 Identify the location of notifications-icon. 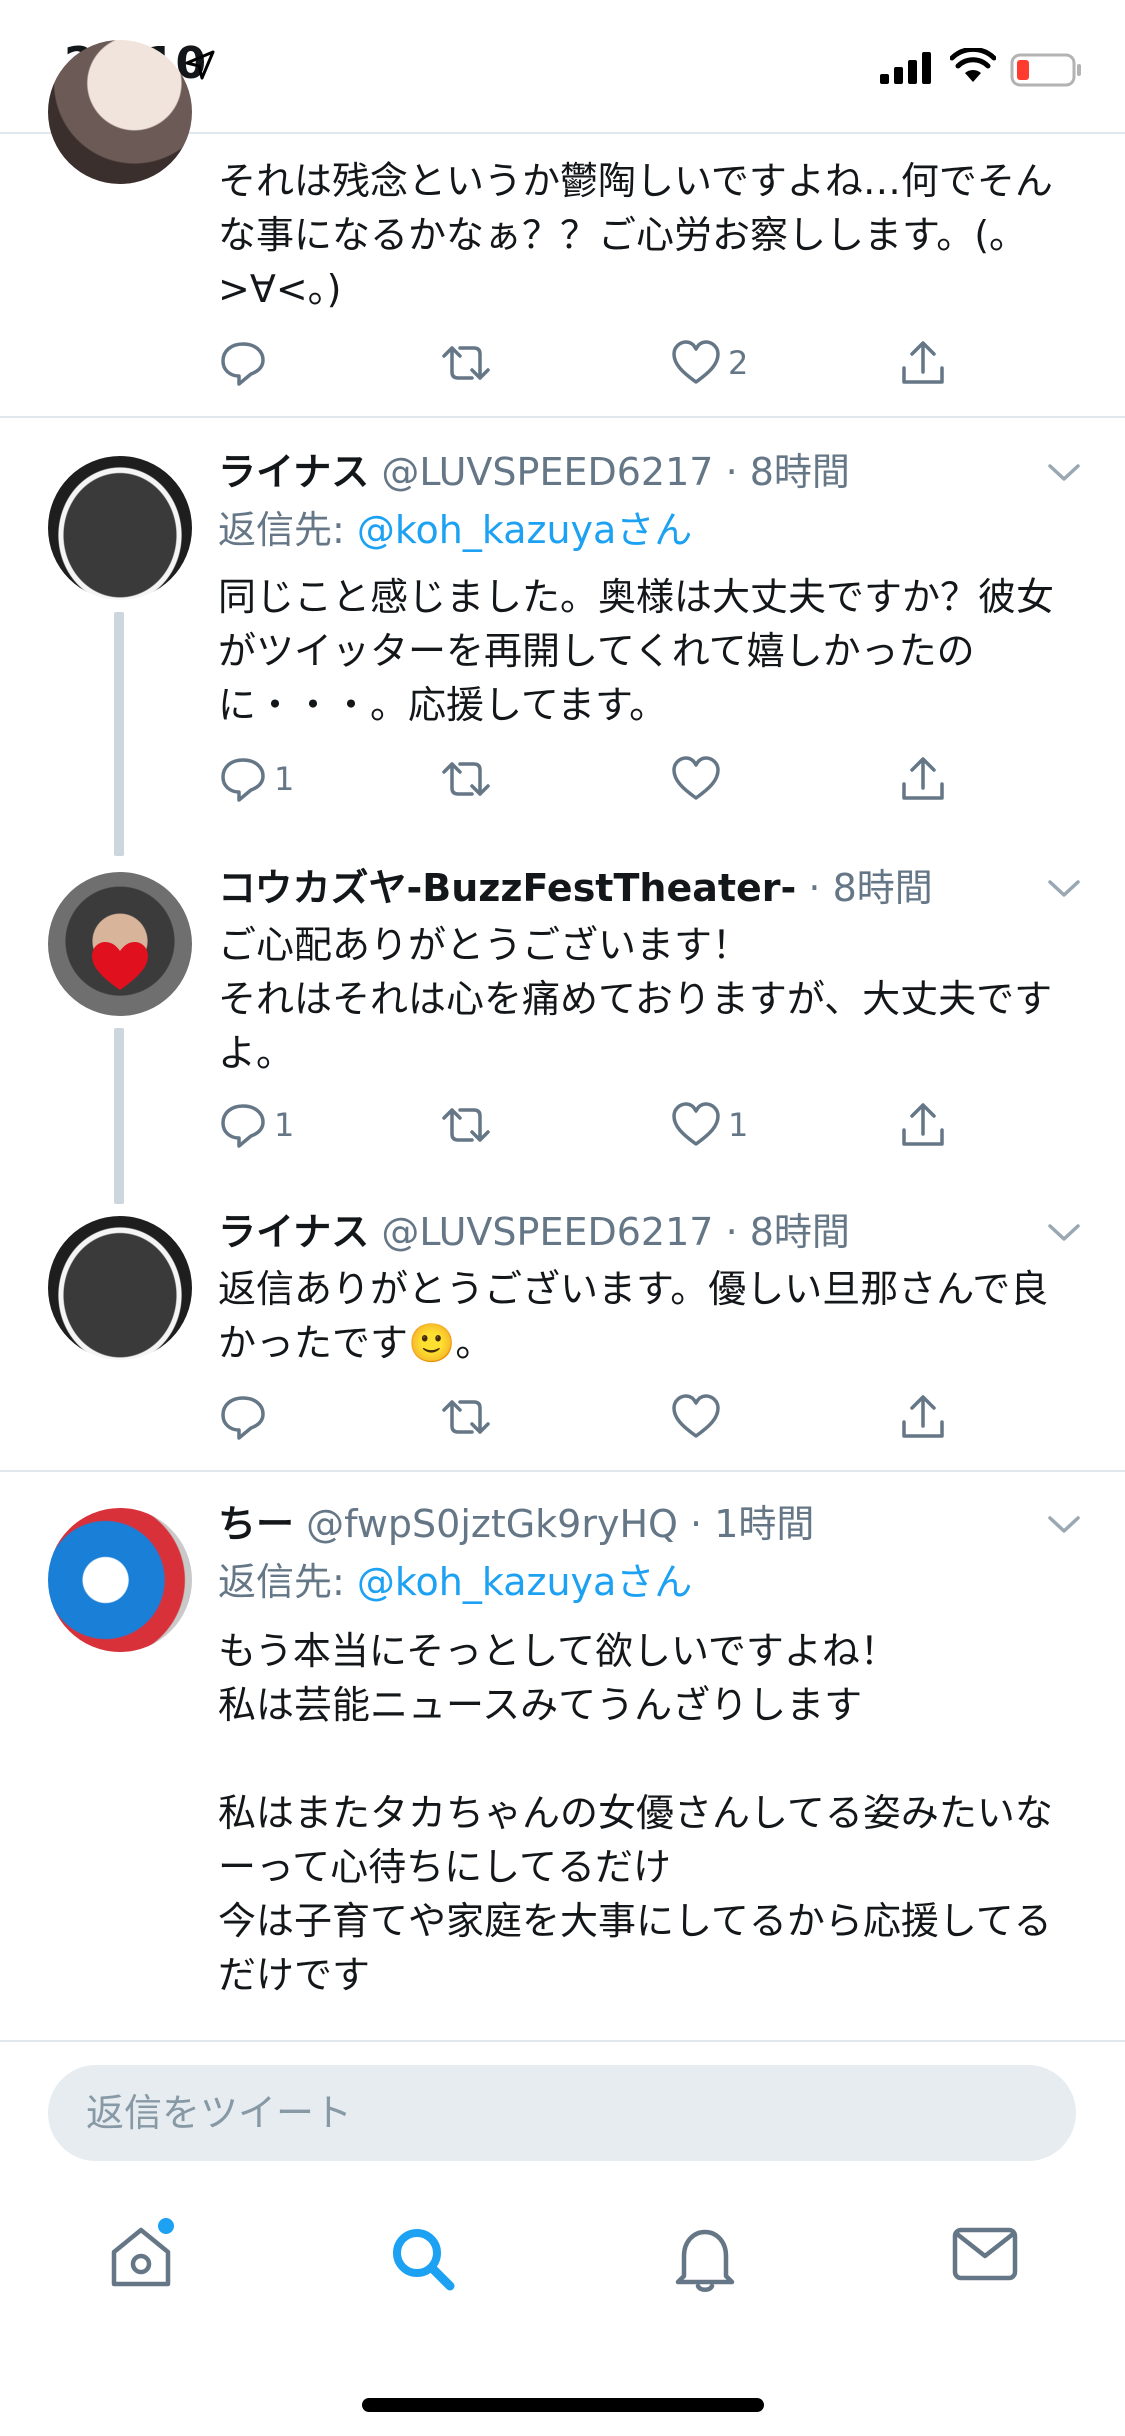
(705, 2259).